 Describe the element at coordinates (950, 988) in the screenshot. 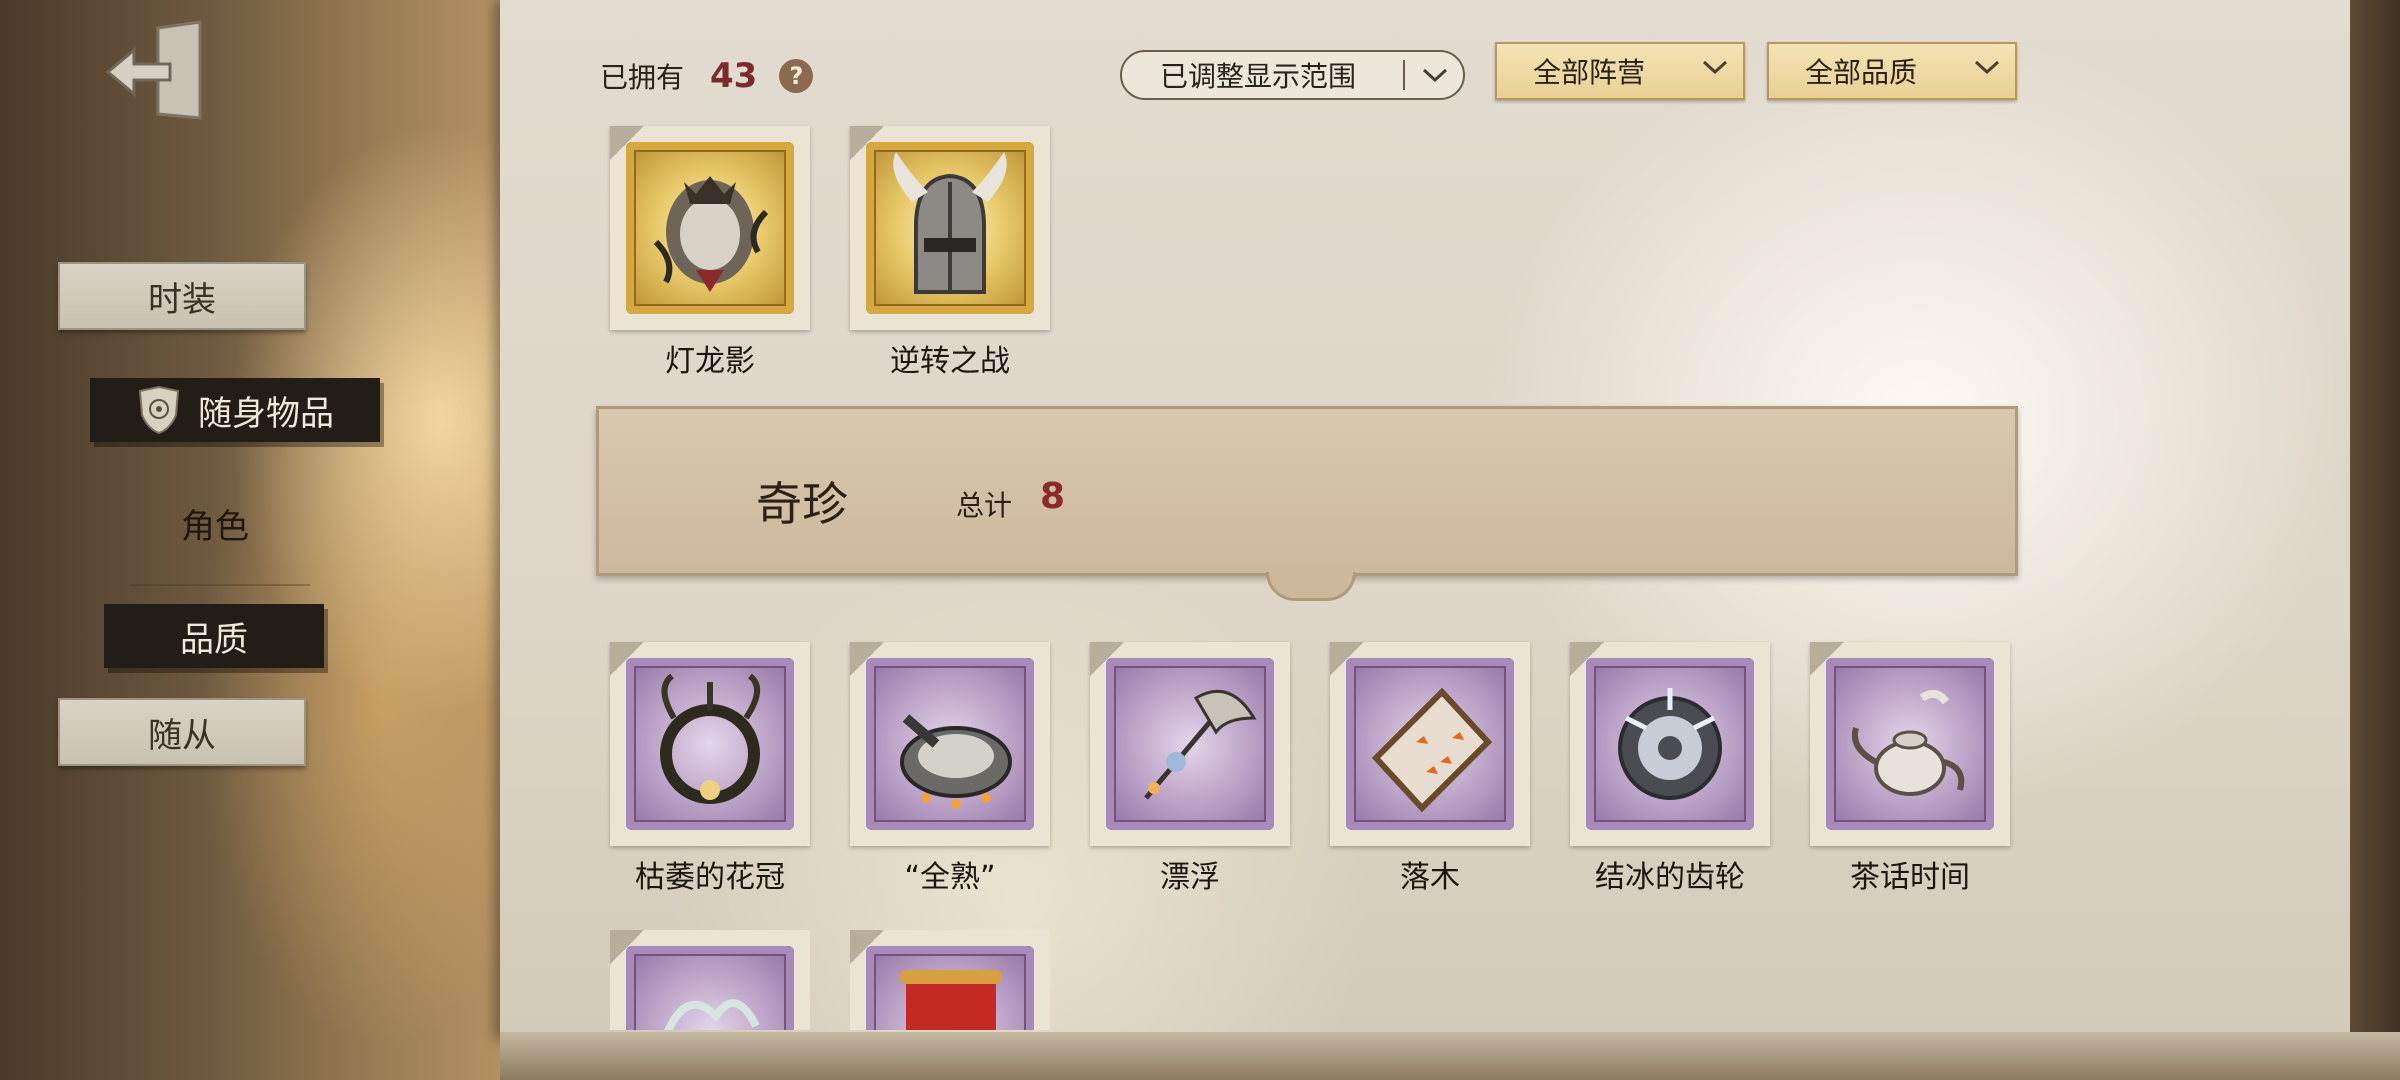

I see `red-scroll-icon` at that location.